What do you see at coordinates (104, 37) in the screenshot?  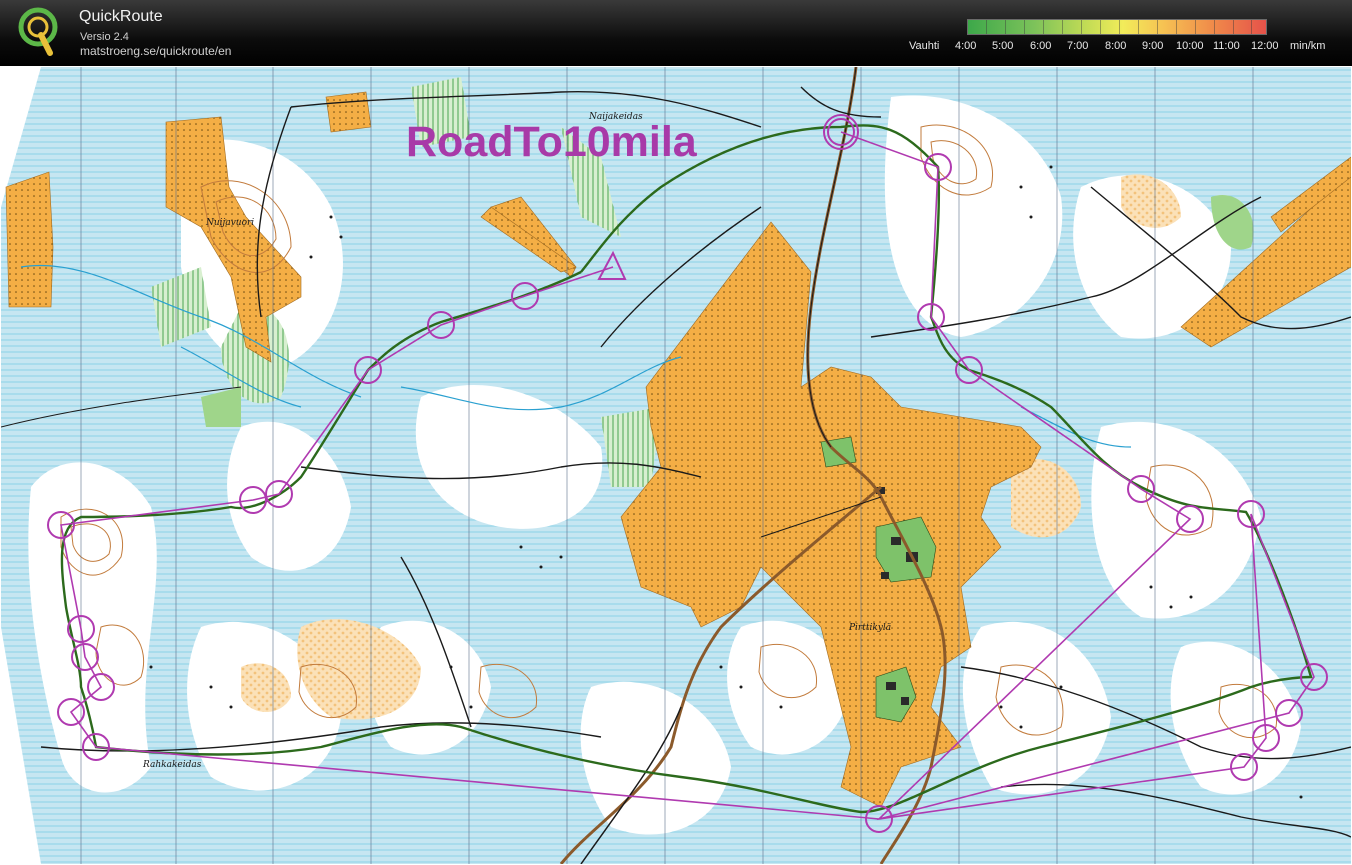 I see `app-version: Versio 2.4` at bounding box center [104, 37].